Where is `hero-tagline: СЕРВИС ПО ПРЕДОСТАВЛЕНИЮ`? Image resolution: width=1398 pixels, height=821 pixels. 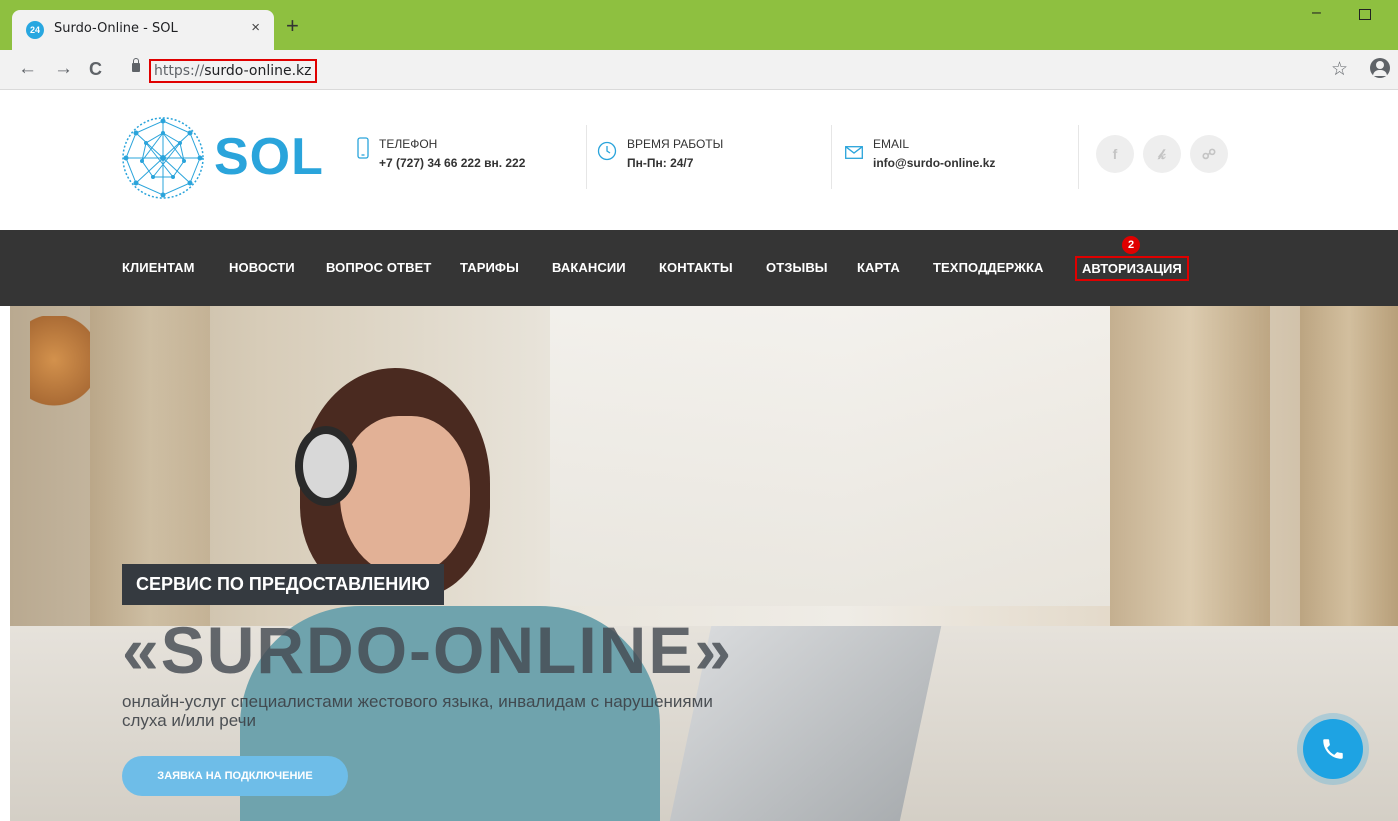 hero-tagline: СЕРВИС ПО ПРЕДОСТАВЛЕНИЮ is located at coordinates (283, 584).